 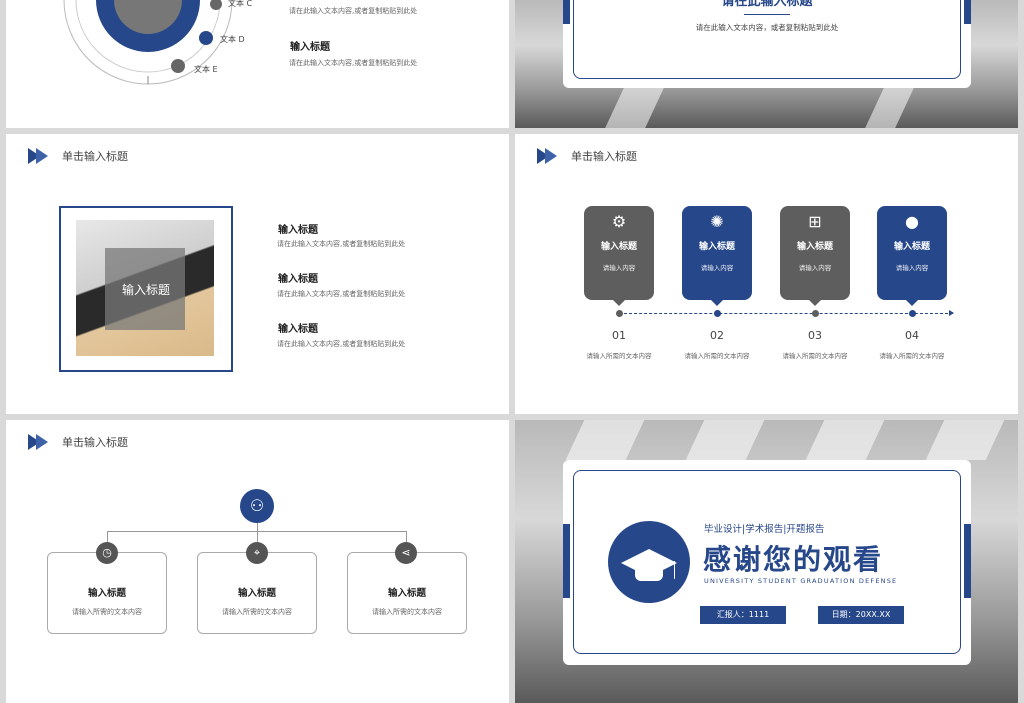 I want to click on body-top: 请在此输入文本内容,或者复制粘贴到此处, so click(x=353, y=11).